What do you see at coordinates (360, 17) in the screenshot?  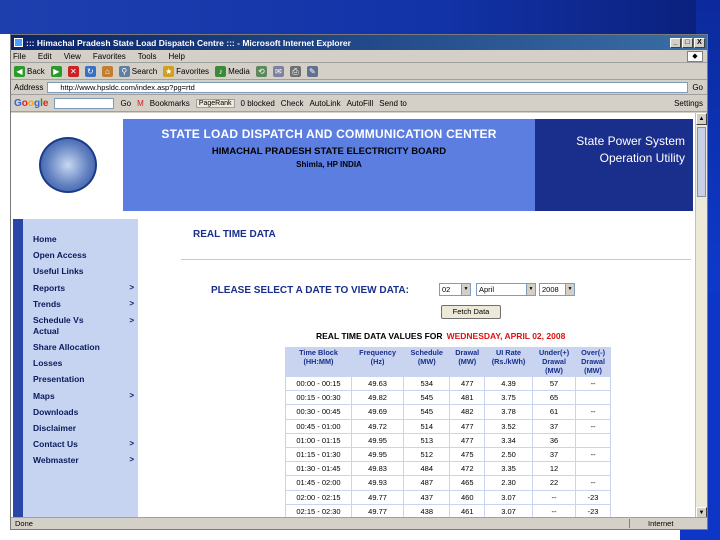 I see `slide-top-band` at bounding box center [360, 17].